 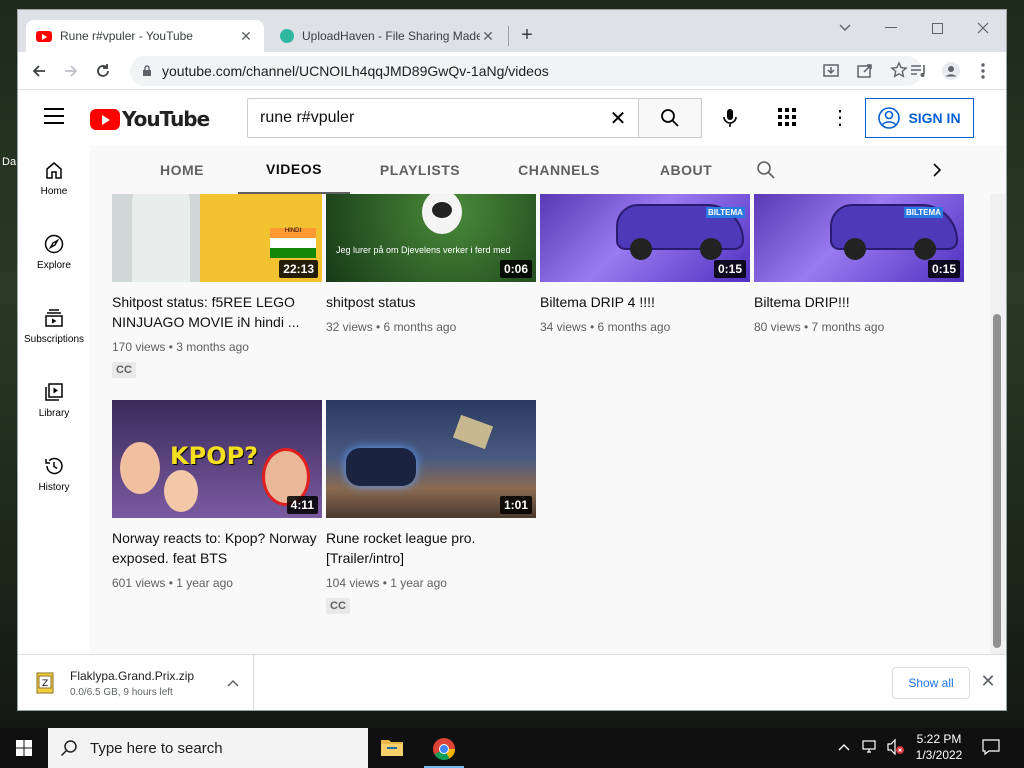 I want to click on youtube-favicon-icon, so click(x=44, y=36).